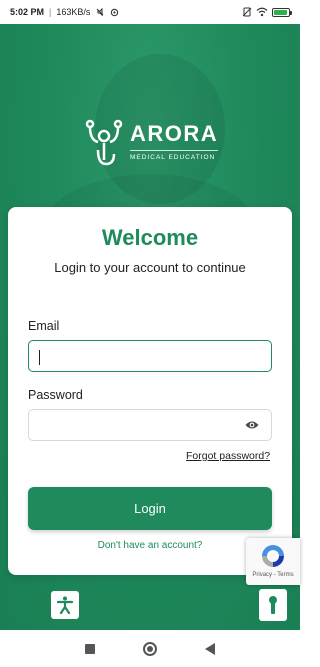  I want to click on settings-icon, so click(115, 12).